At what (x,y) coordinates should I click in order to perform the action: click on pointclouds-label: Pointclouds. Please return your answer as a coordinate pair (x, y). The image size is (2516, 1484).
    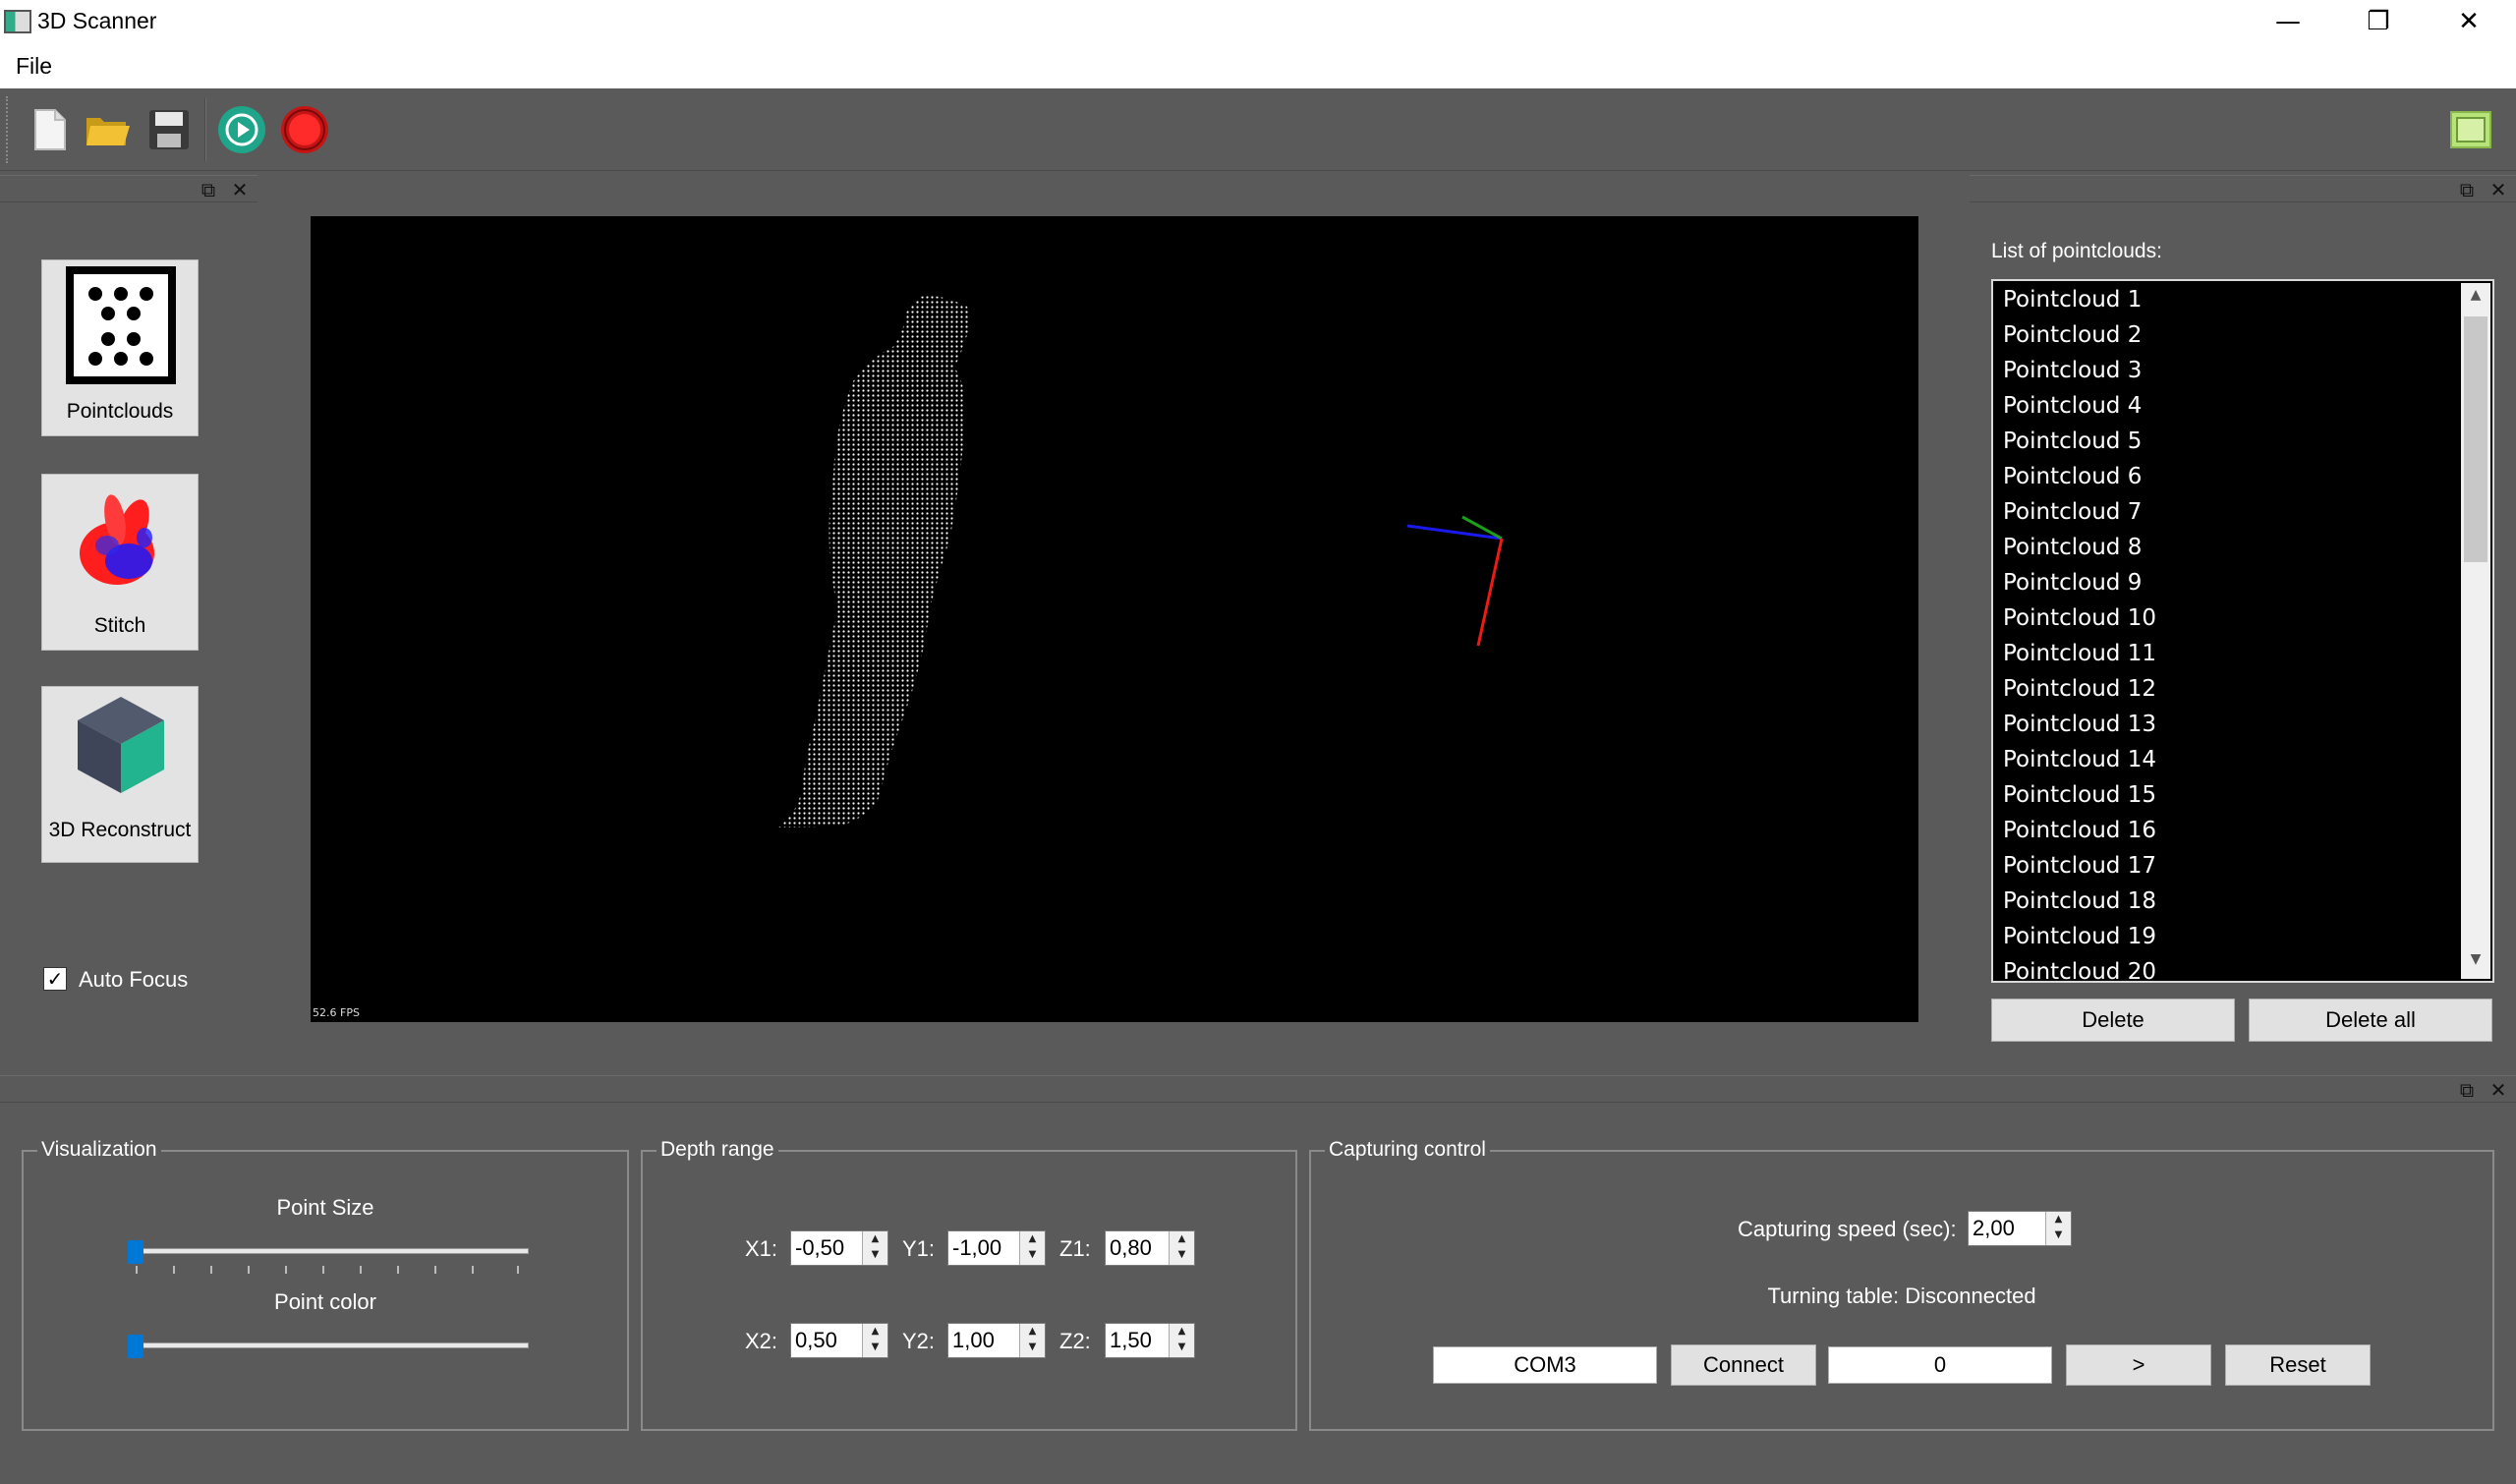
    Looking at the image, I should click on (120, 411).